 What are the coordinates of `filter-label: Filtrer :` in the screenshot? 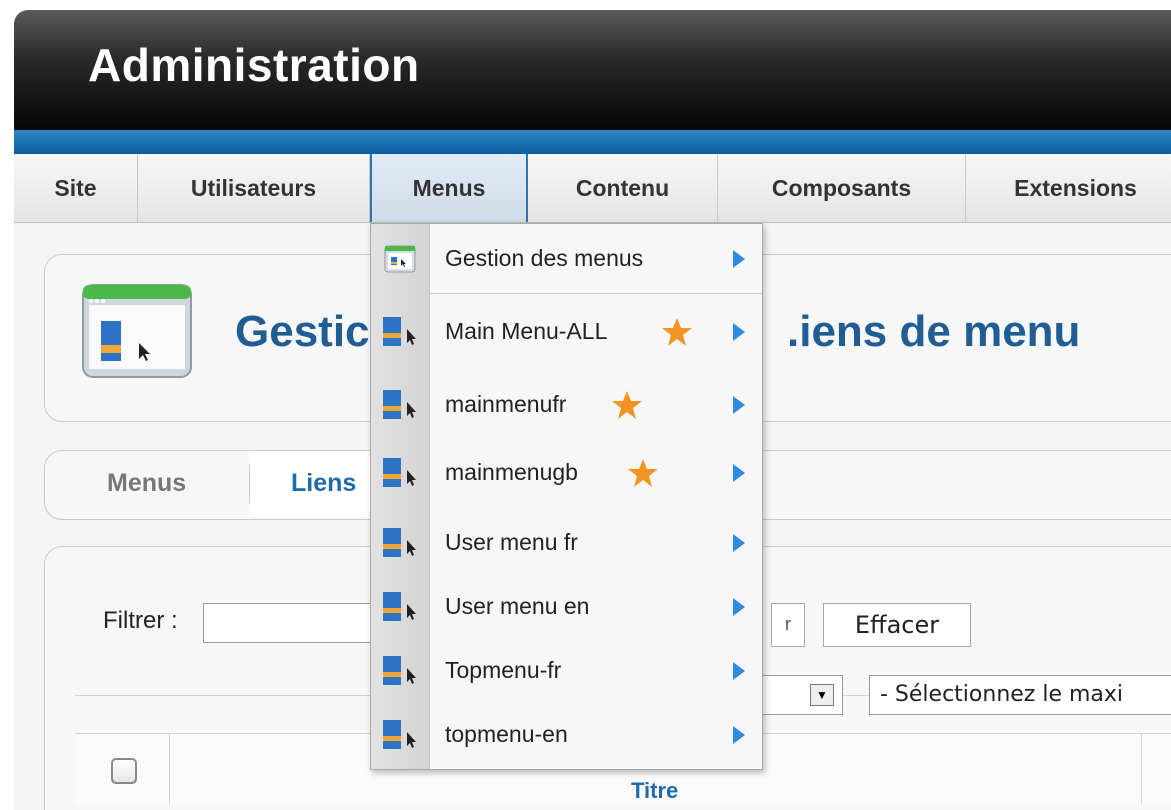 It's located at (140, 620).